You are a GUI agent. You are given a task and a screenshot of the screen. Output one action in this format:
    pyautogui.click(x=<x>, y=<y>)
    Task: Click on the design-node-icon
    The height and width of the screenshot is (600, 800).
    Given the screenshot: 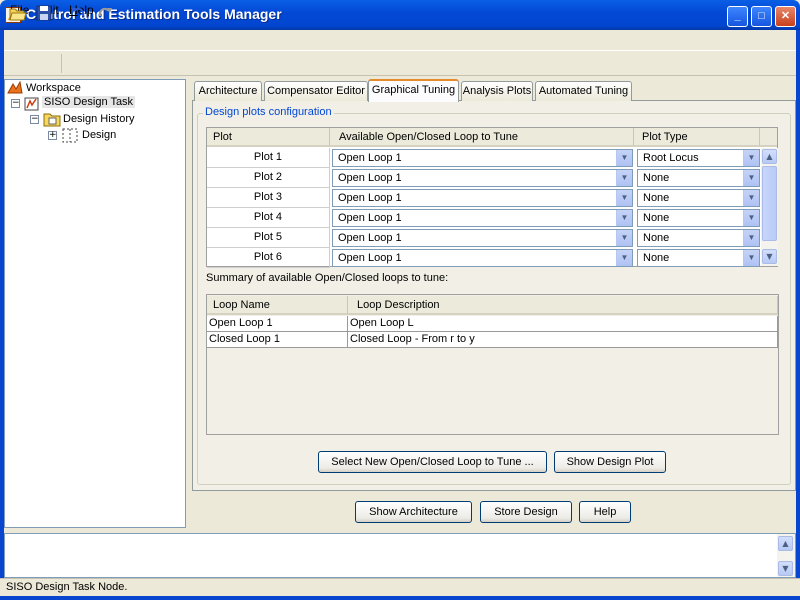 What is the action you would take?
    pyautogui.click(x=70, y=135)
    